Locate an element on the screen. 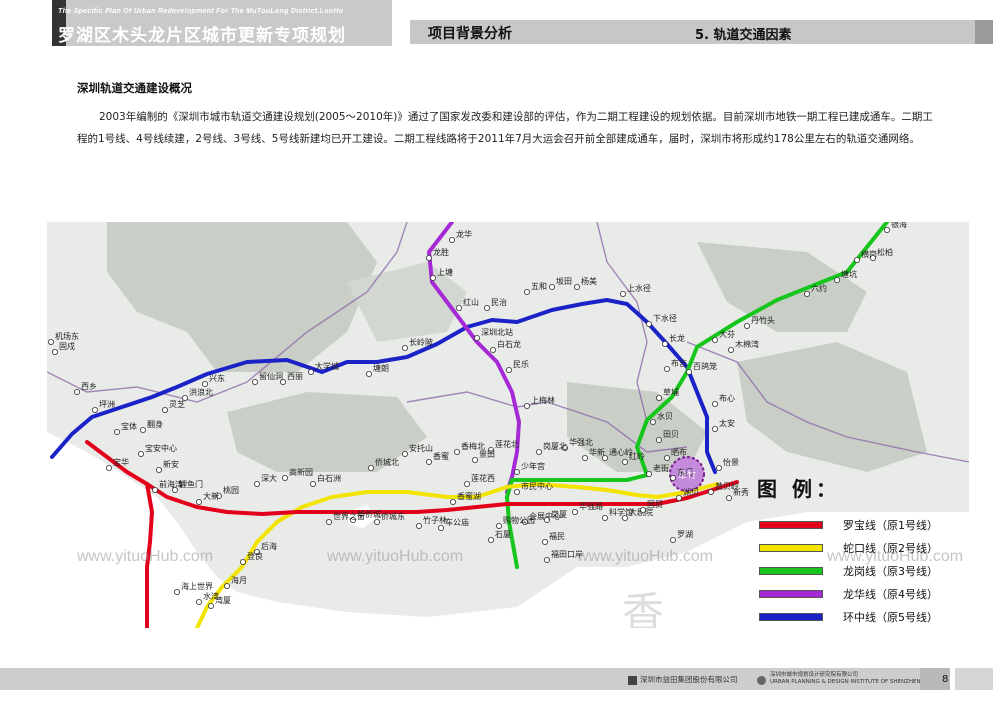 The width and height of the screenshot is (993, 702). legend-label: 蛇口线（原2号线） is located at coordinates (890, 548).